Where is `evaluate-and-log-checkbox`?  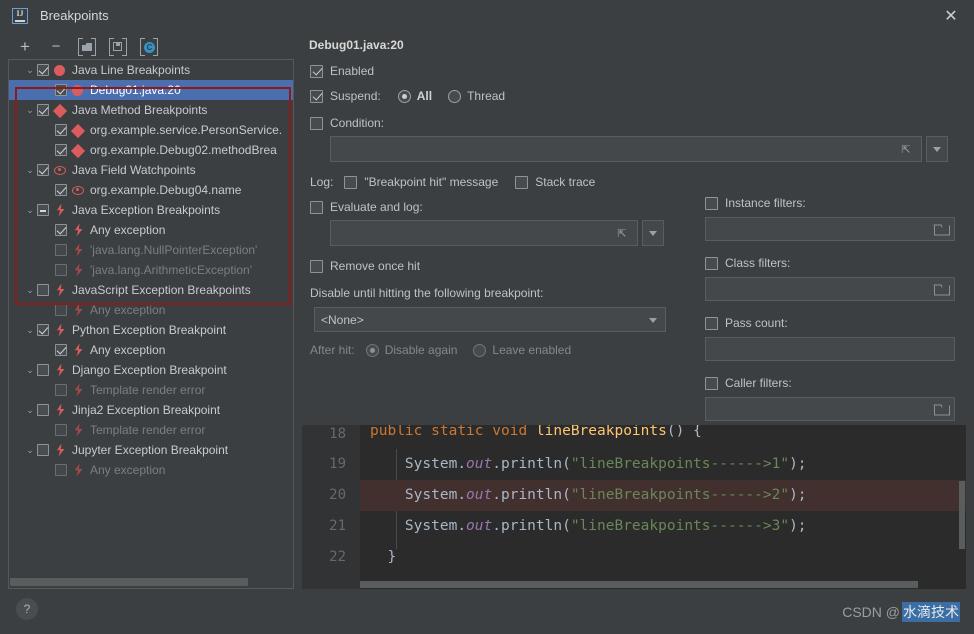 evaluate-and-log-checkbox is located at coordinates (316, 207).